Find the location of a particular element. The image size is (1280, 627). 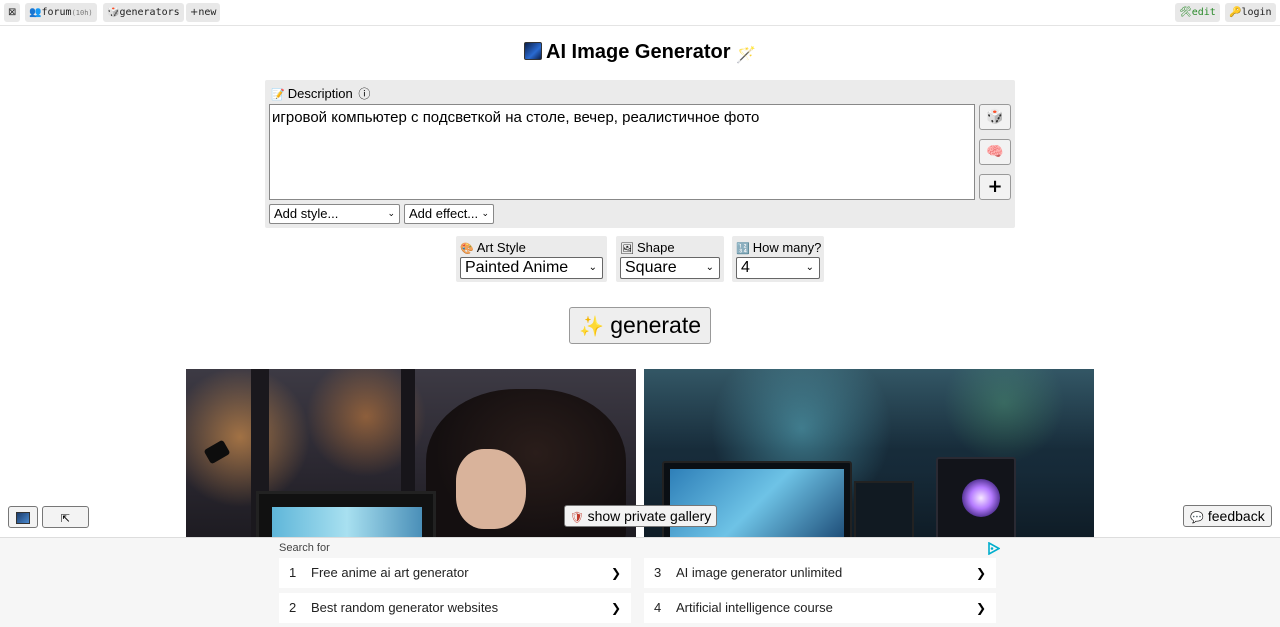

art-style-value: Painted Anime is located at coordinates (517, 267).